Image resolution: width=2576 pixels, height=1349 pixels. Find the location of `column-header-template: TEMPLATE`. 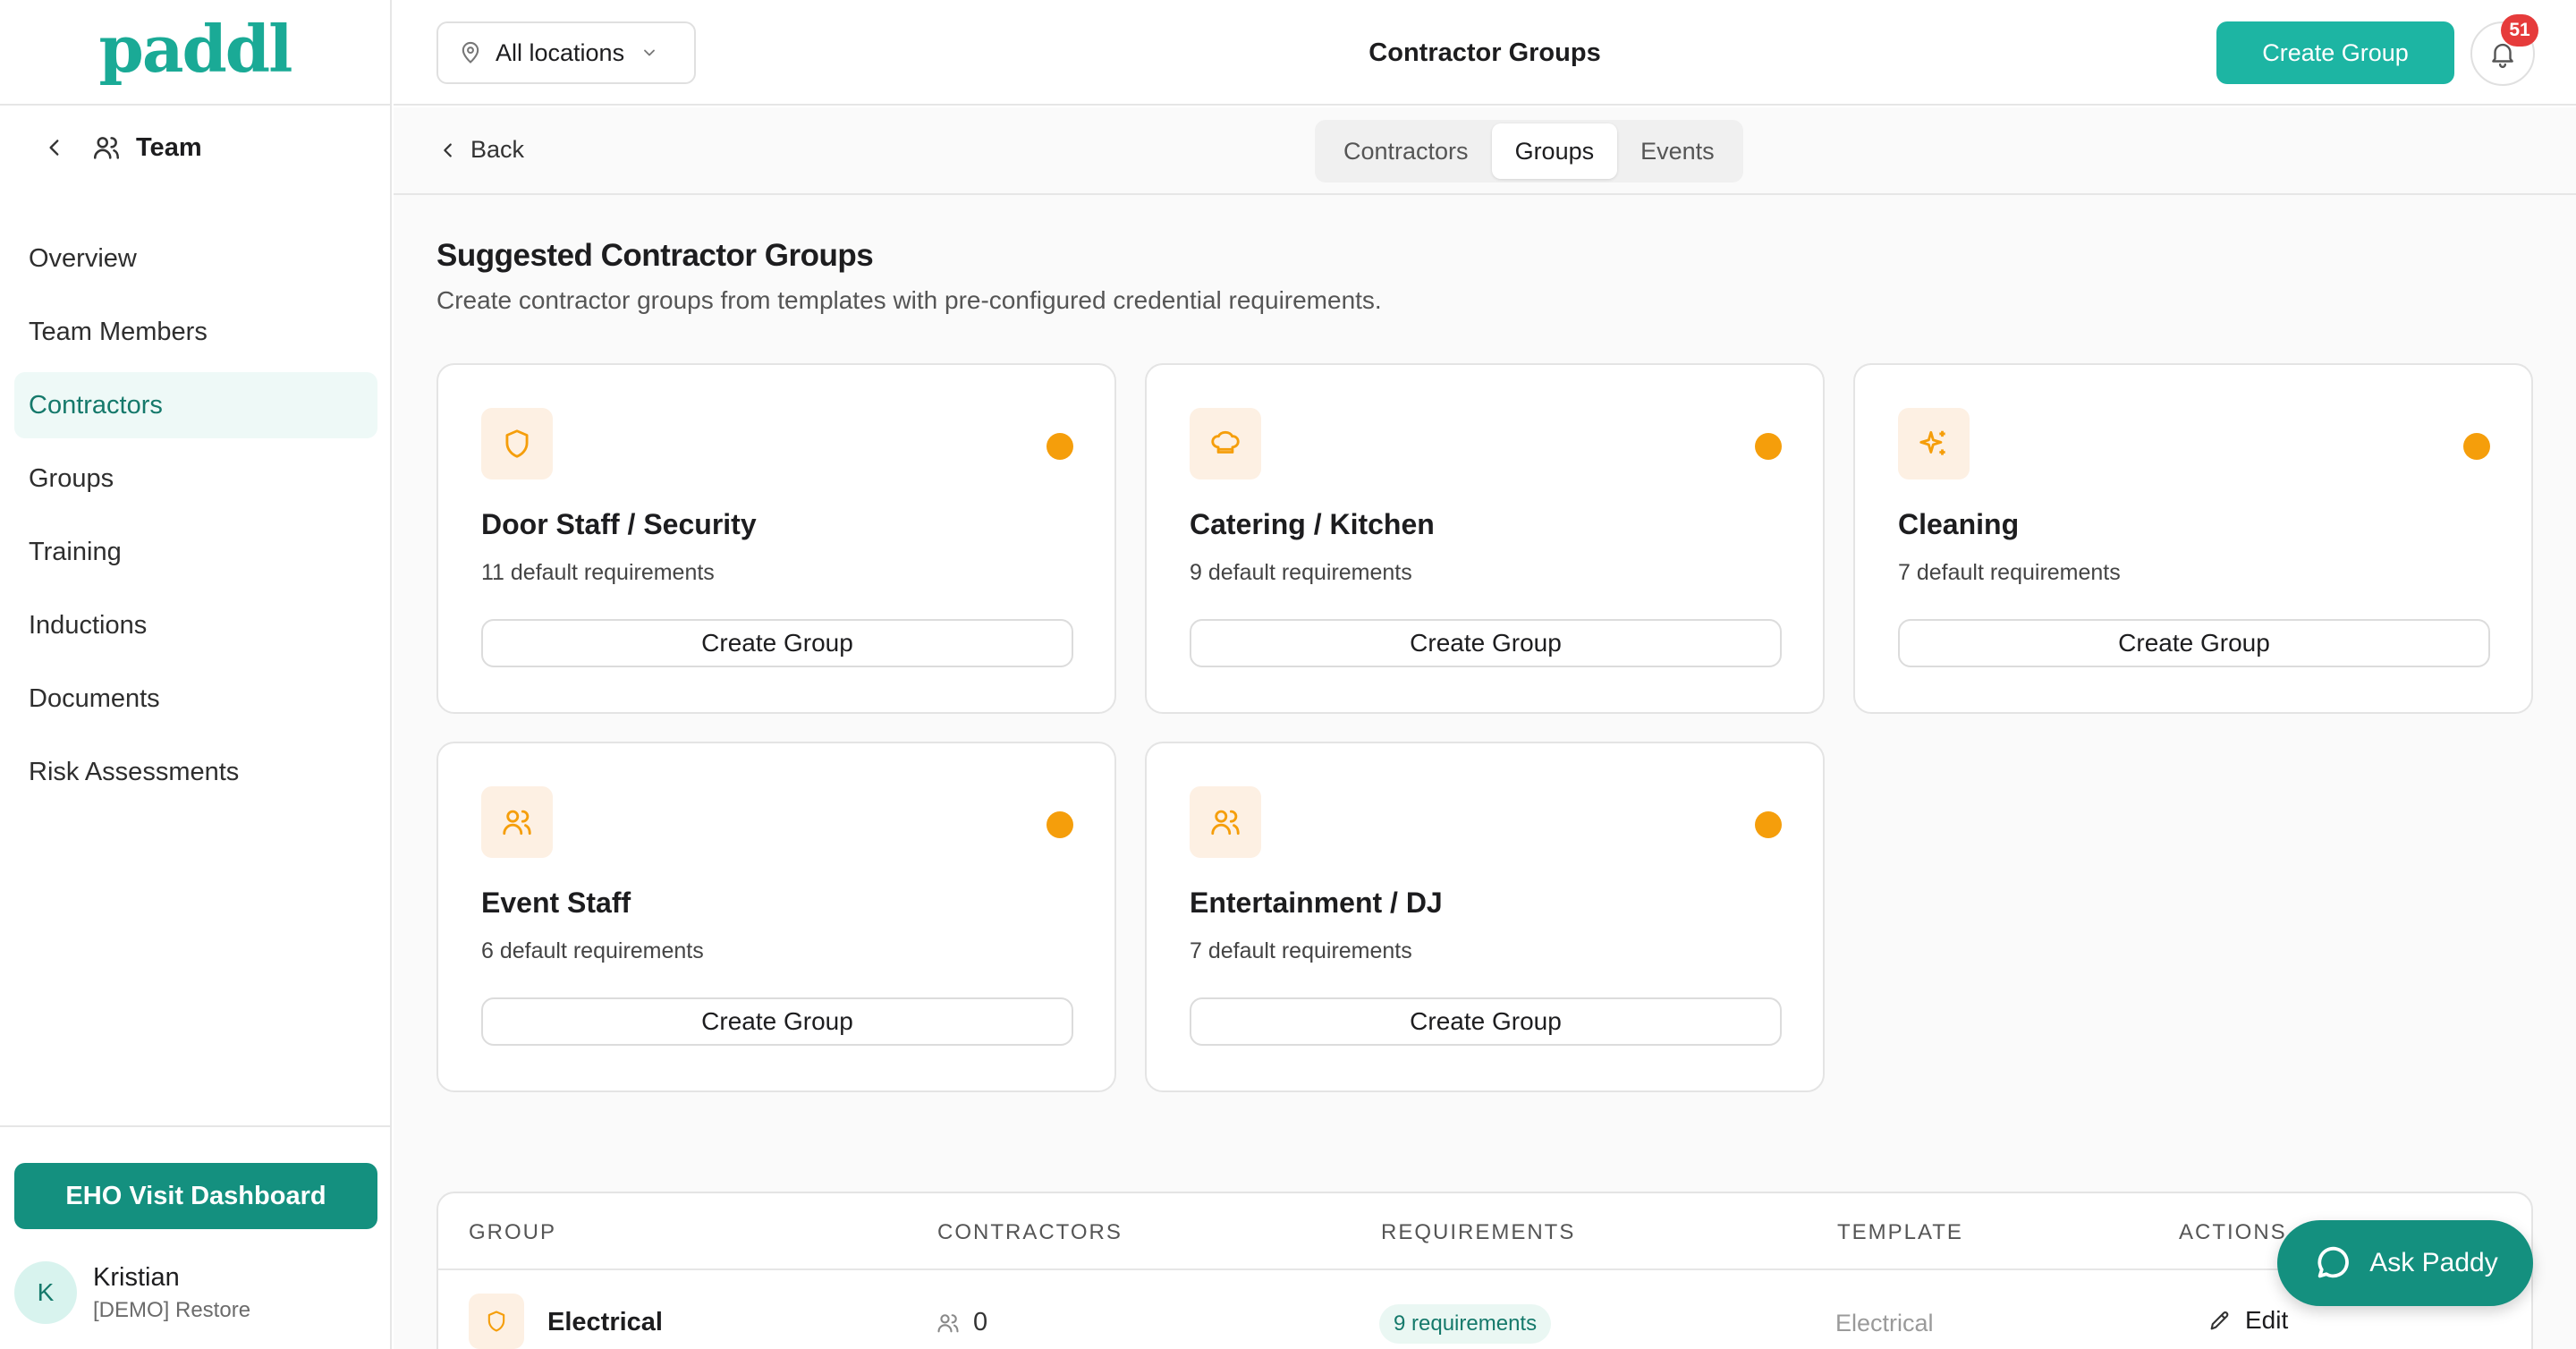

column-header-template: TEMPLATE is located at coordinates (1900, 1232).